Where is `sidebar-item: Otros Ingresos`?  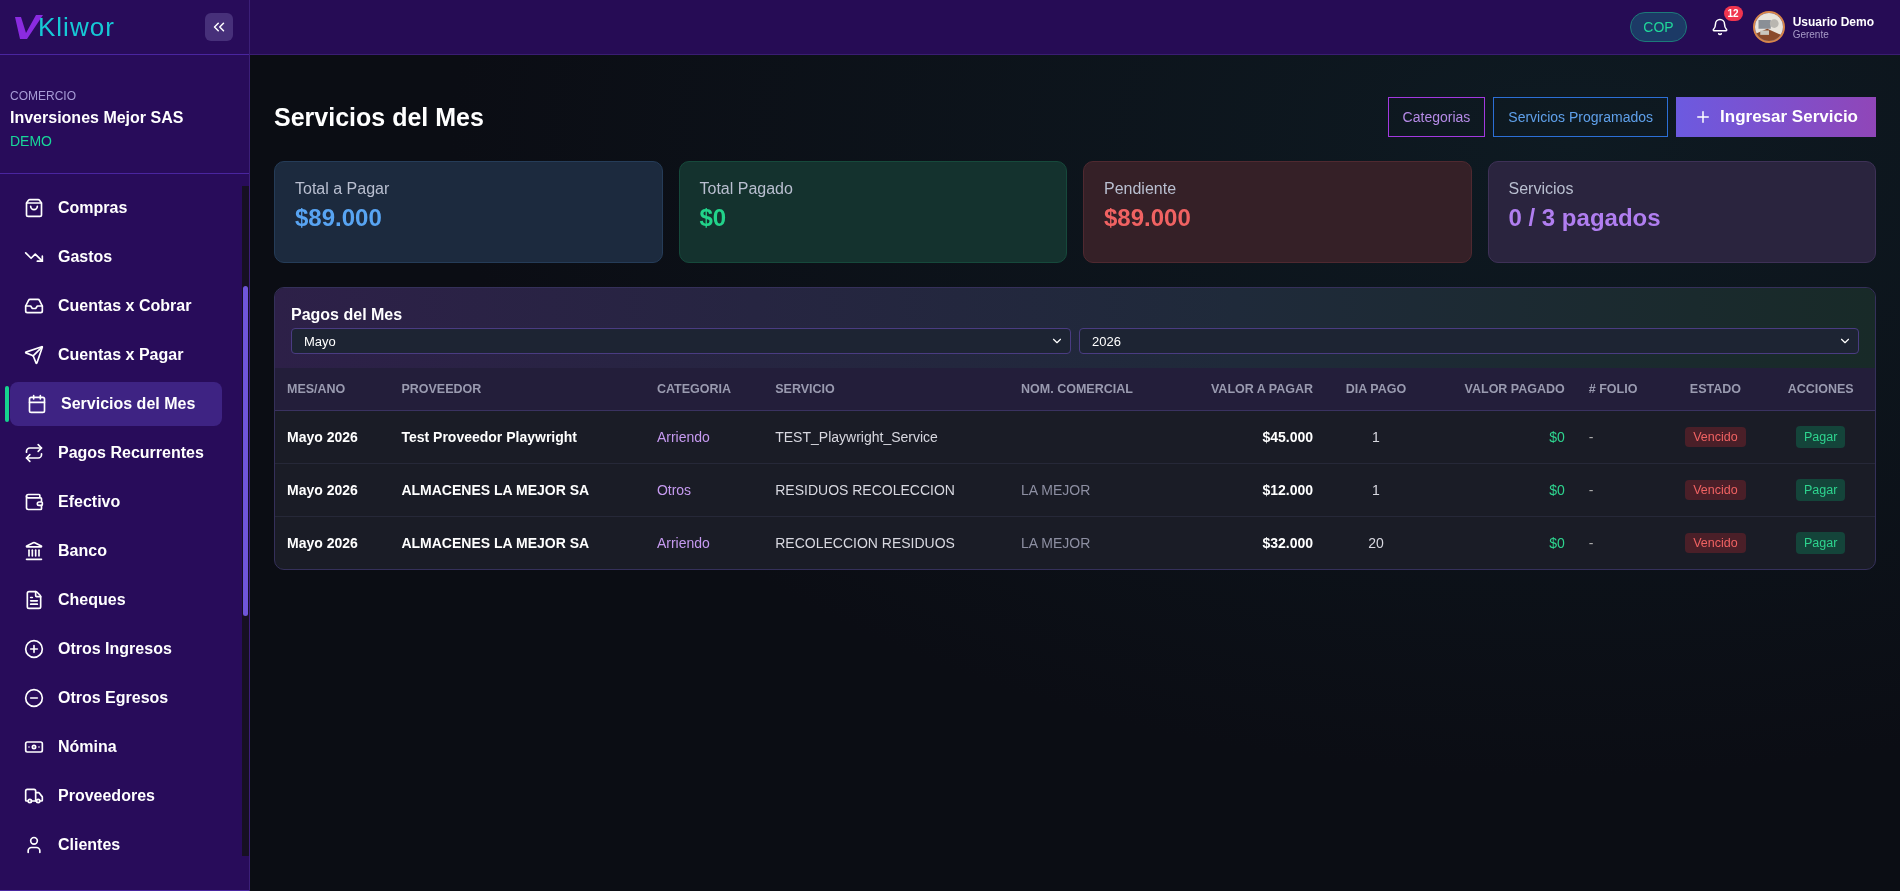
sidebar-item: Otros Ingresos is located at coordinates (116, 649).